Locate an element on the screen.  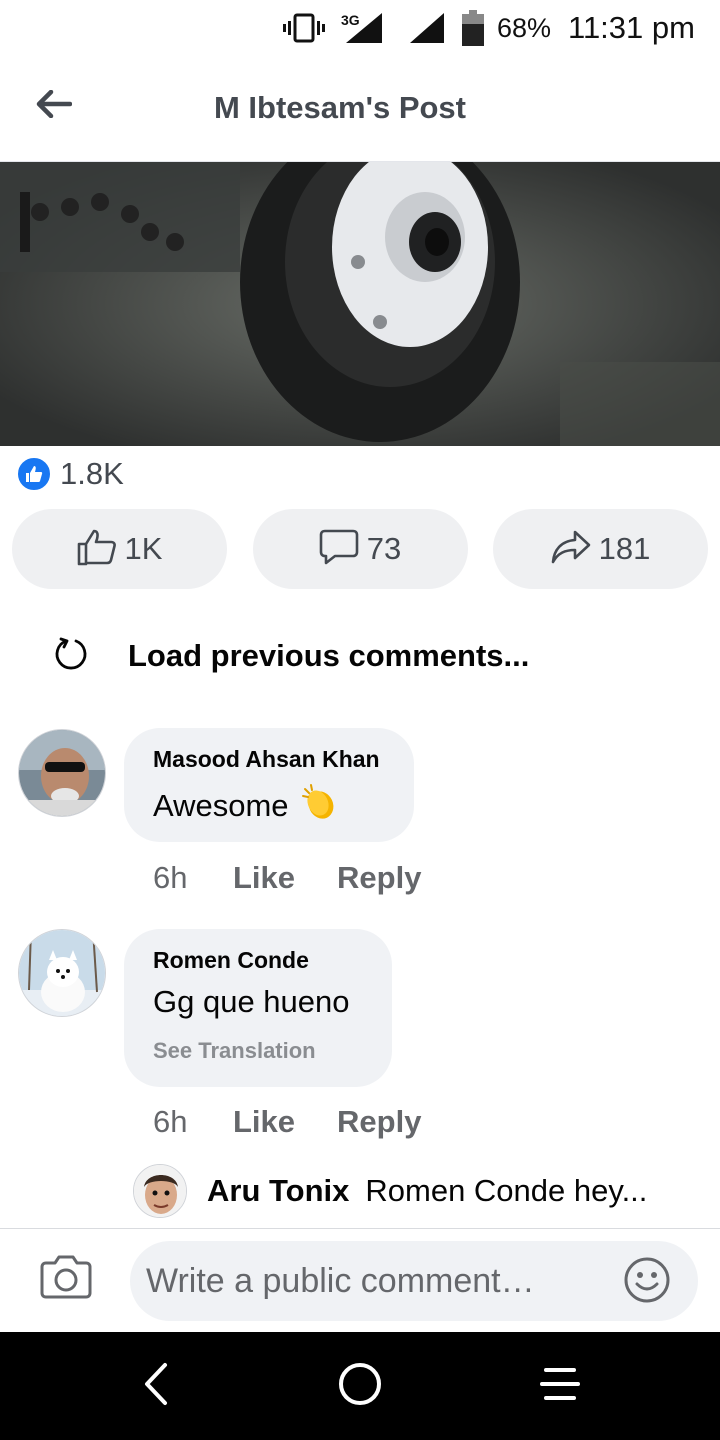
signal-icon is located at coordinates (364, 28).